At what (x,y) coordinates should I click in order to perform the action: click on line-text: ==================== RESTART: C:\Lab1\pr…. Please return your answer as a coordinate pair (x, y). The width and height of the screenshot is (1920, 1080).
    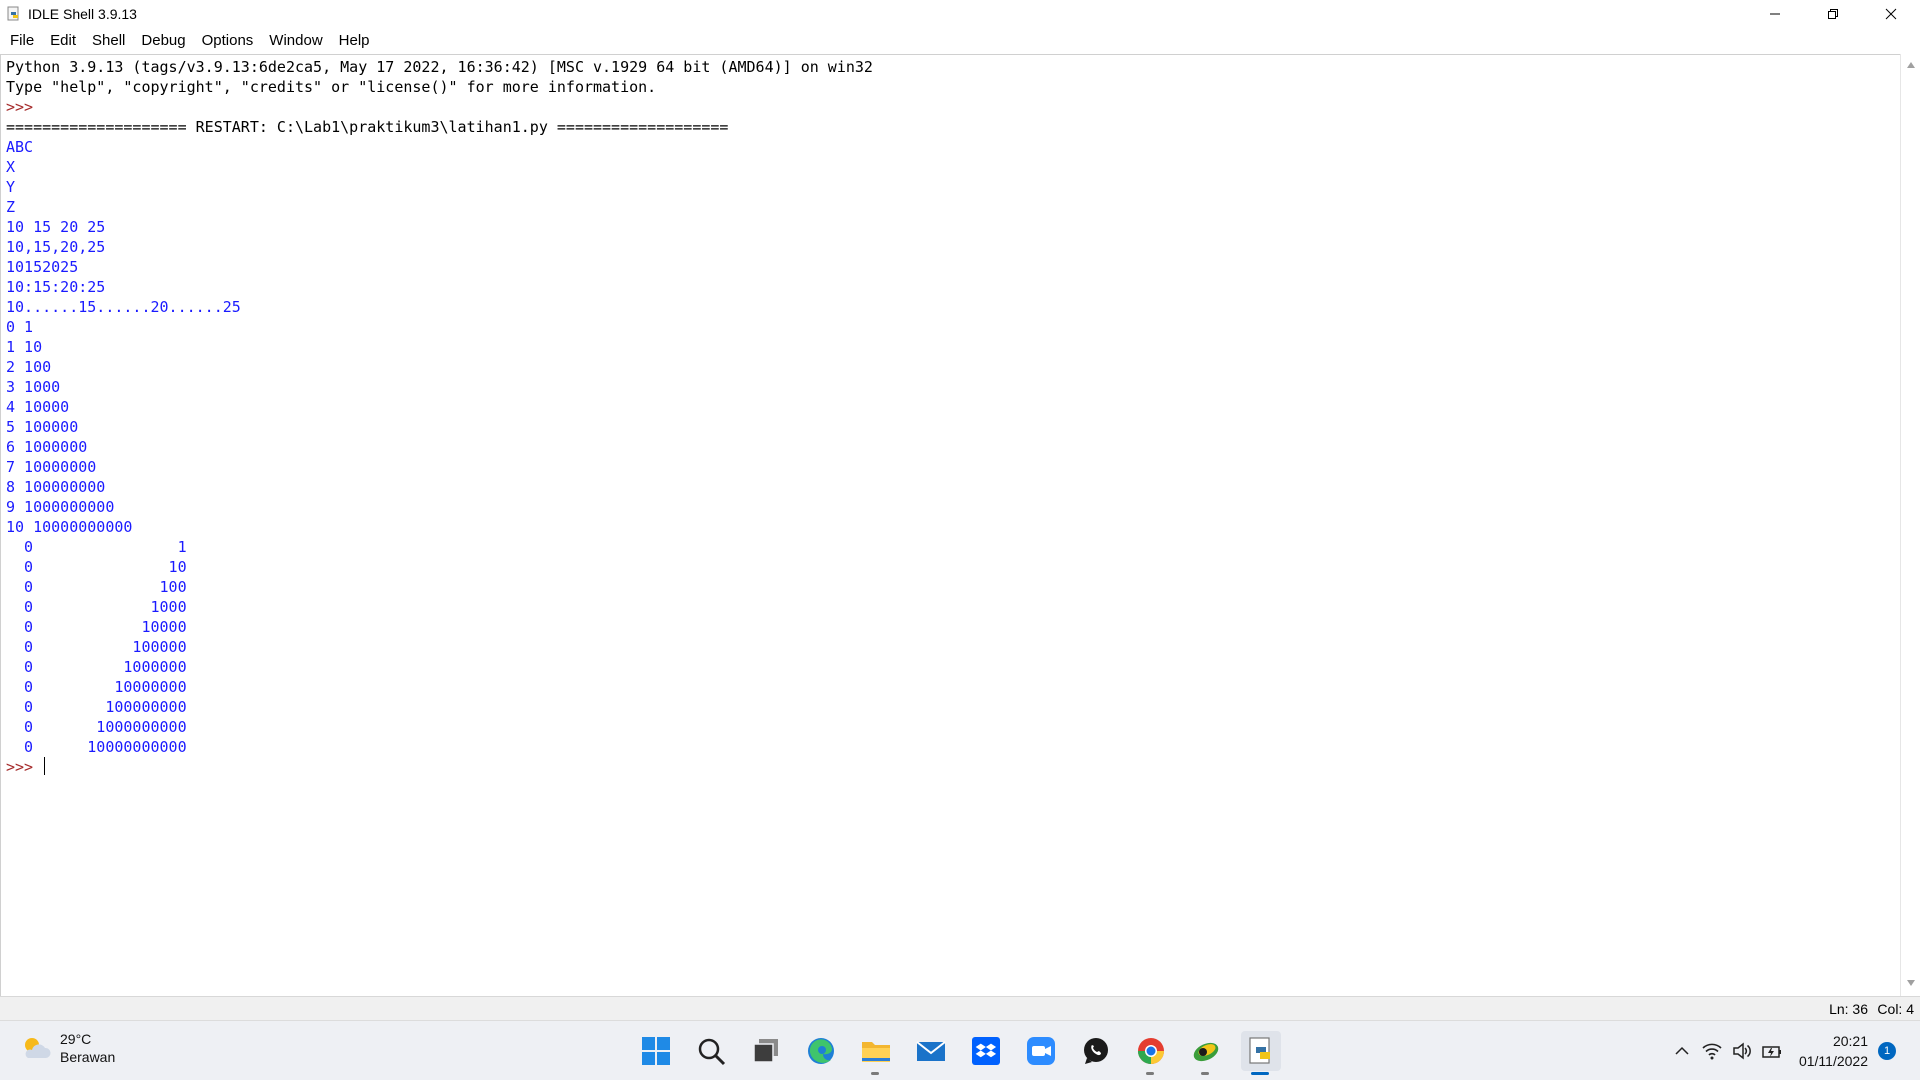
    Looking at the image, I should click on (367, 127).